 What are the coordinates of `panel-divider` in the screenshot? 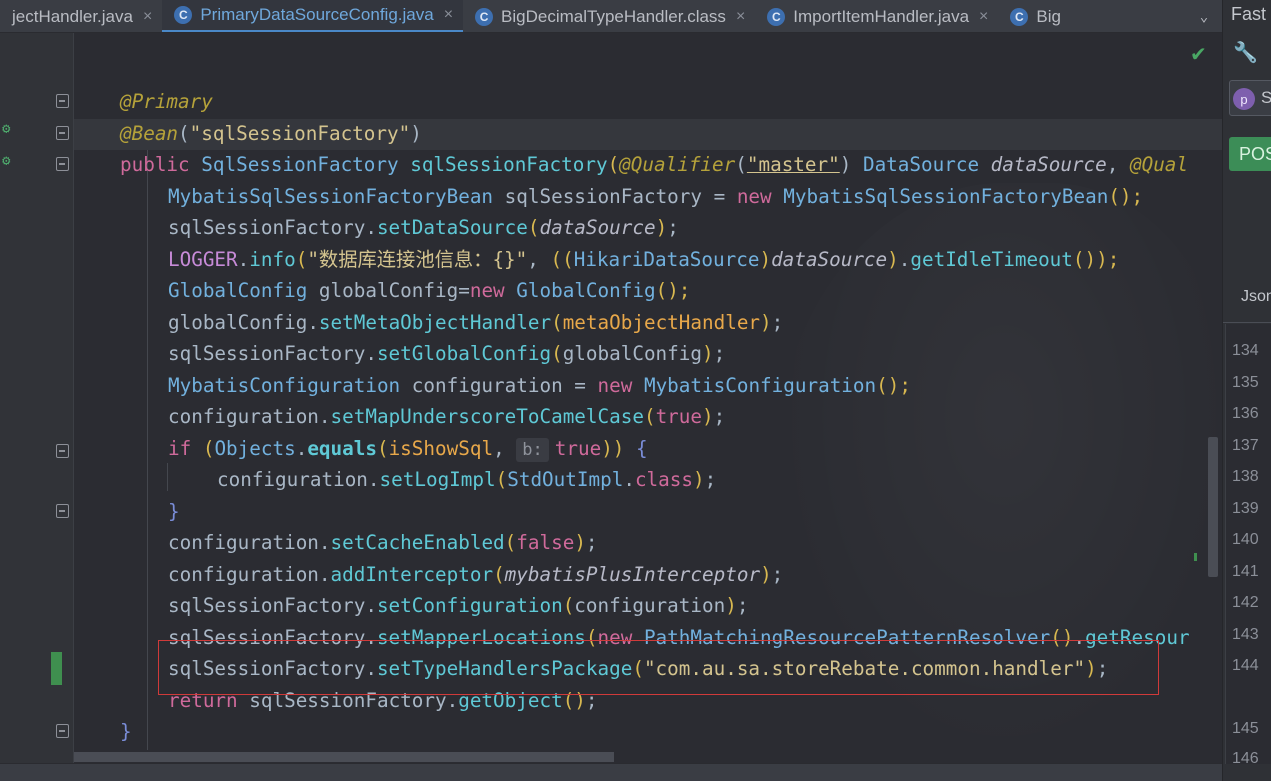 It's located at (1247, 322).